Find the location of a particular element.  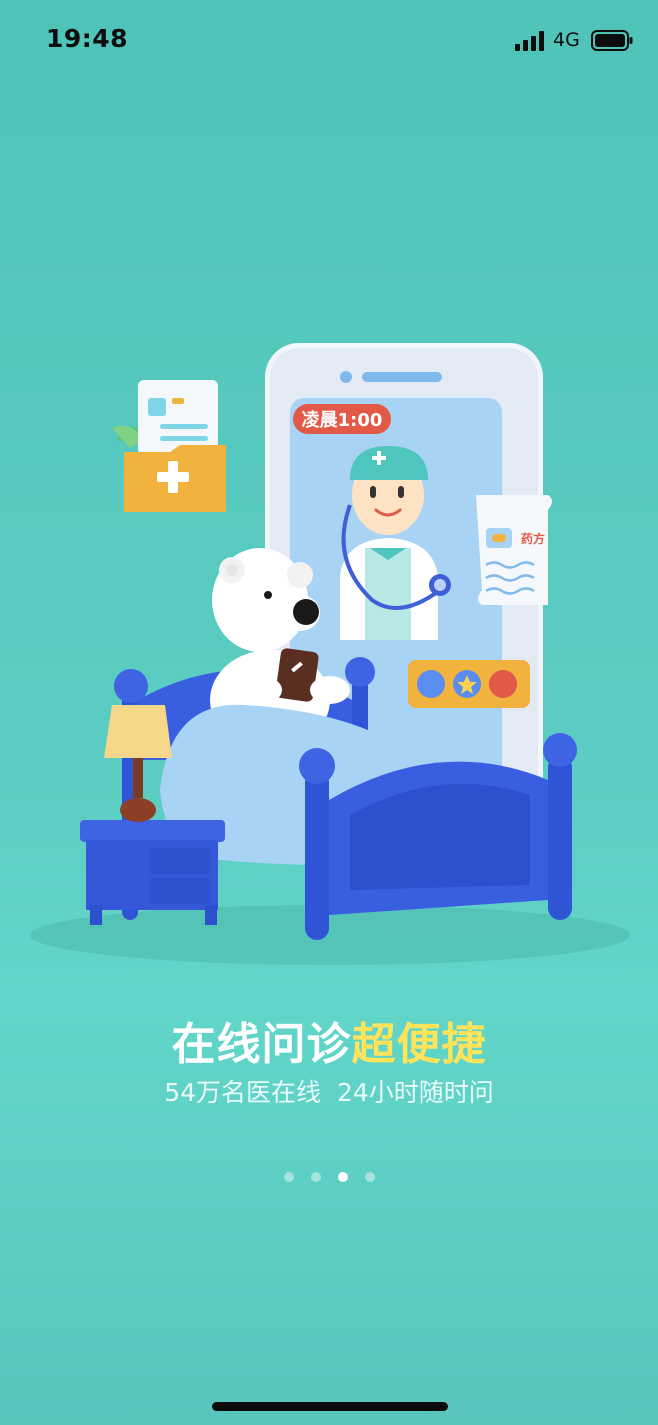

onboarding-headline: 在线问诊超便捷 is located at coordinates (329, 1040).